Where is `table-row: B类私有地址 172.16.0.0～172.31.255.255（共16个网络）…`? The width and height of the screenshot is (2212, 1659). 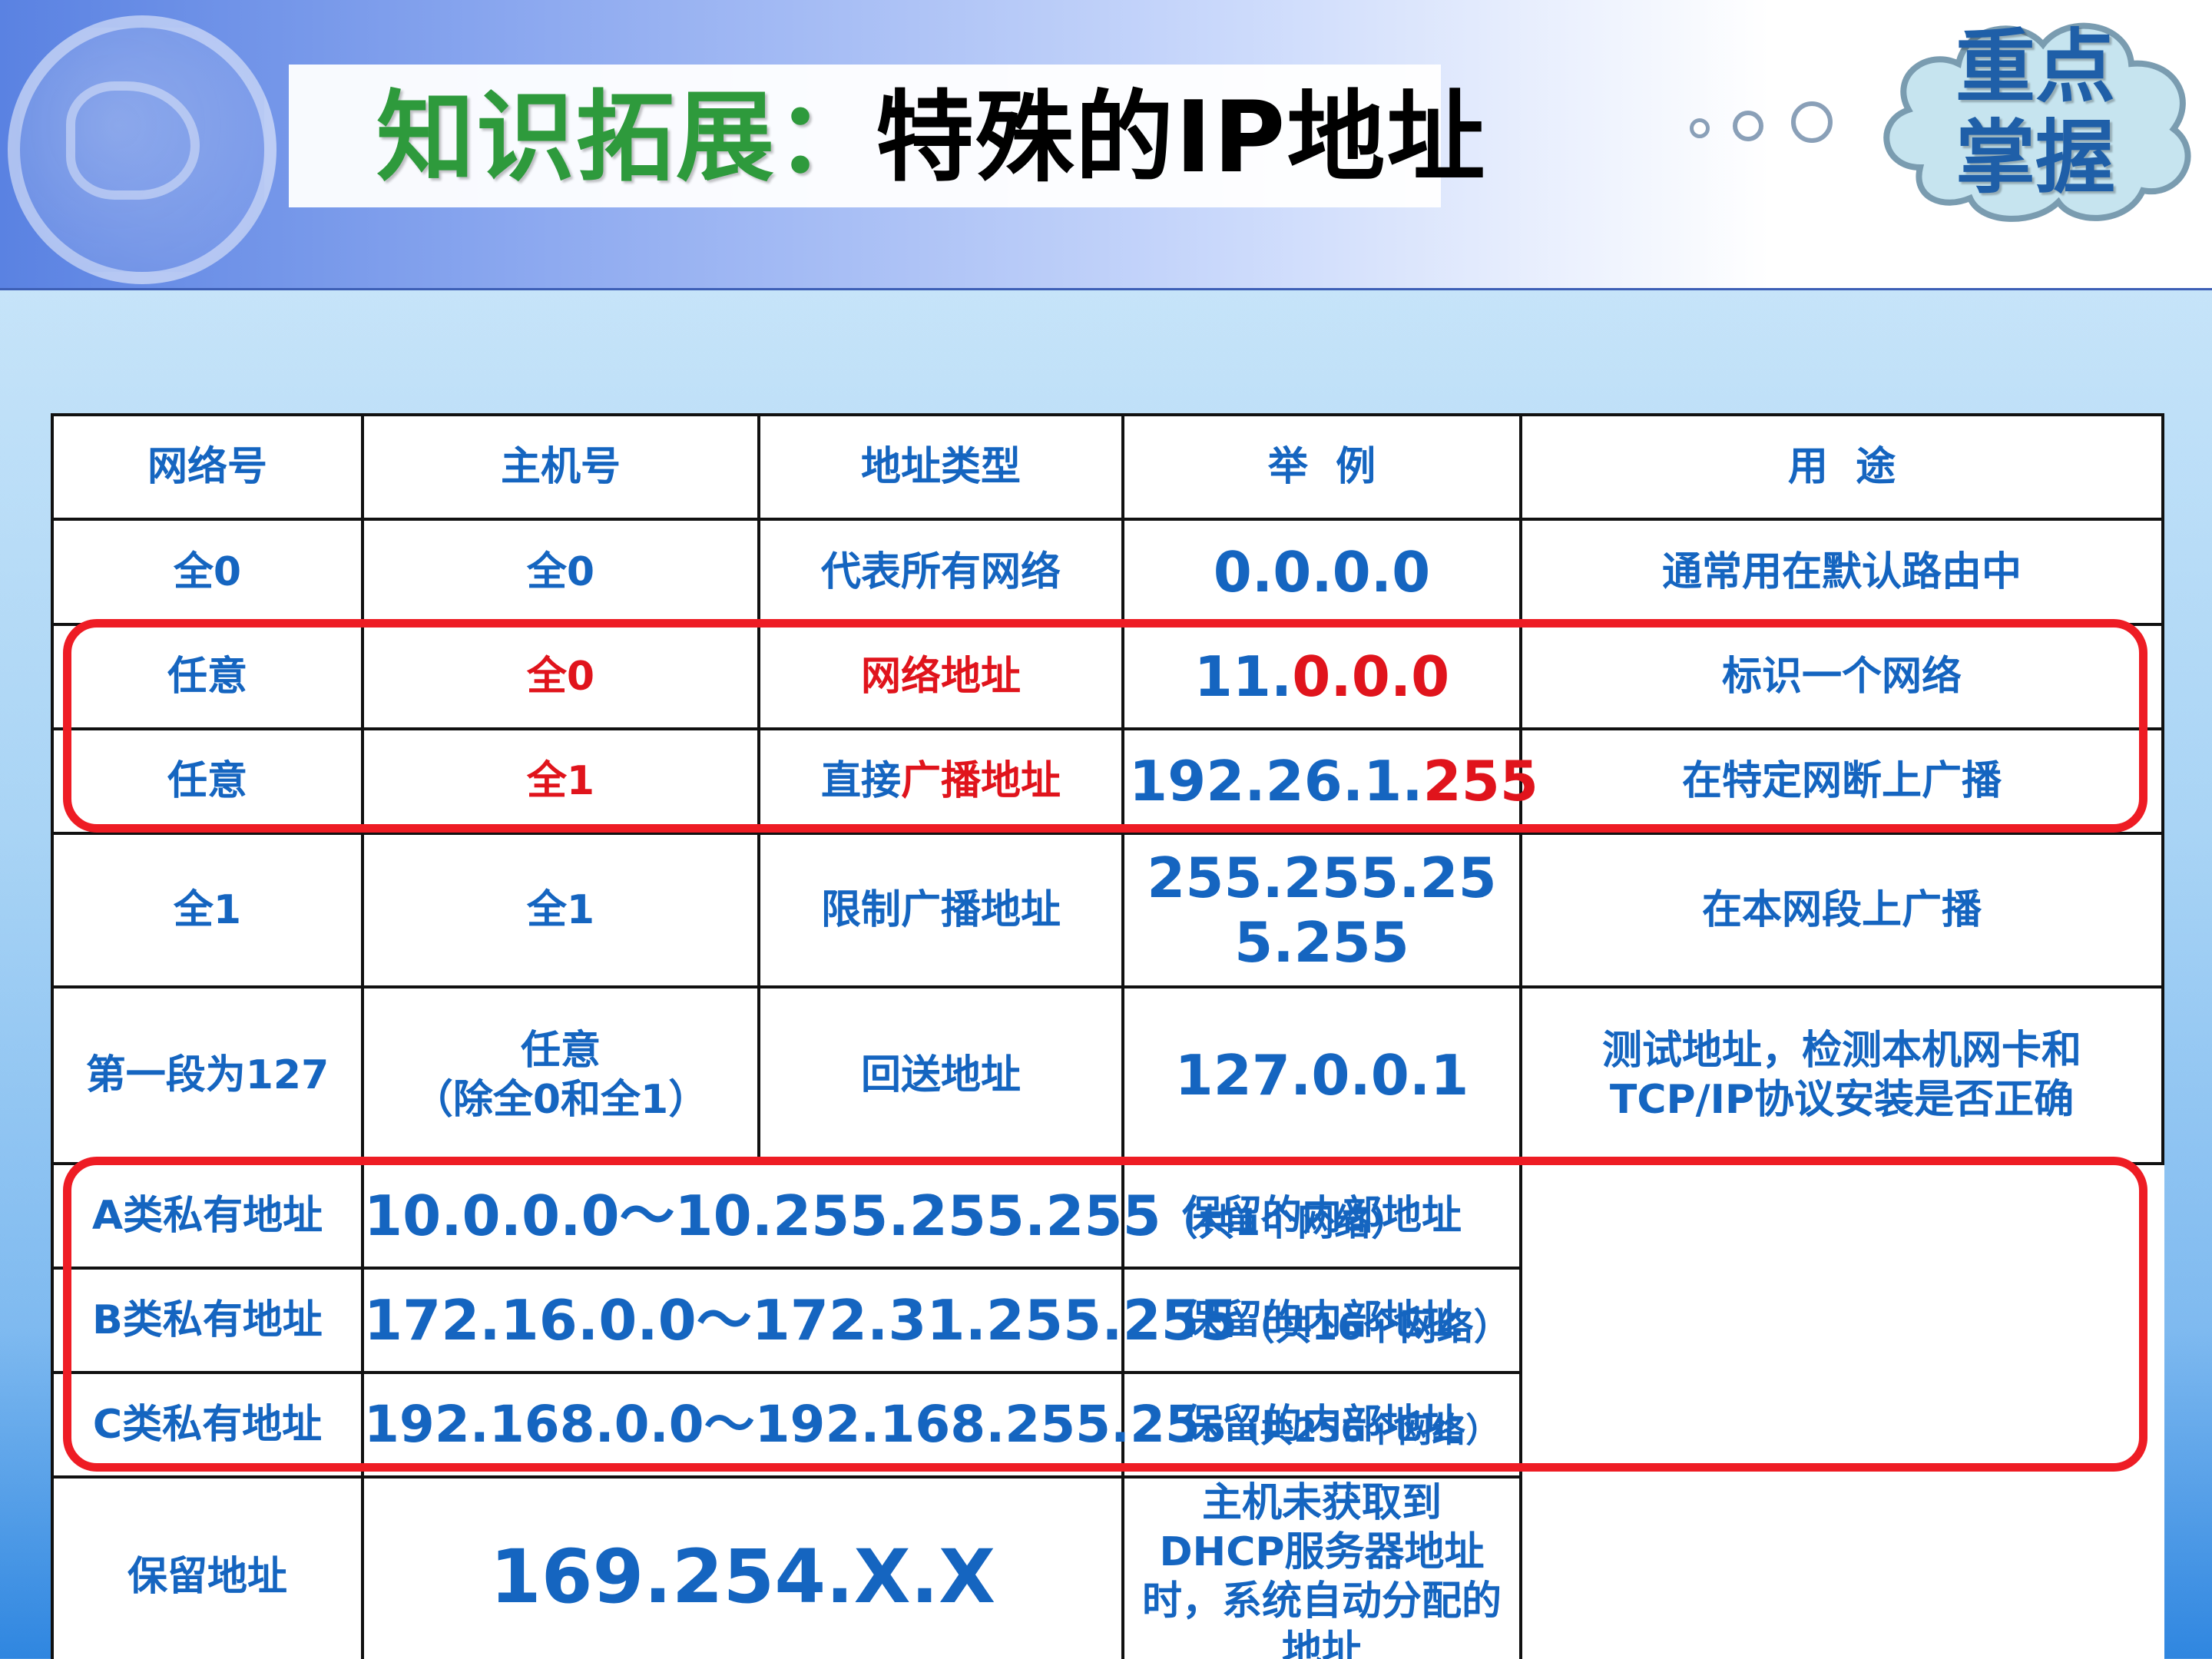 table-row: B类私有地址 172.16.0.0～172.31.255.255（共16个网络）… is located at coordinates (1107, 1320).